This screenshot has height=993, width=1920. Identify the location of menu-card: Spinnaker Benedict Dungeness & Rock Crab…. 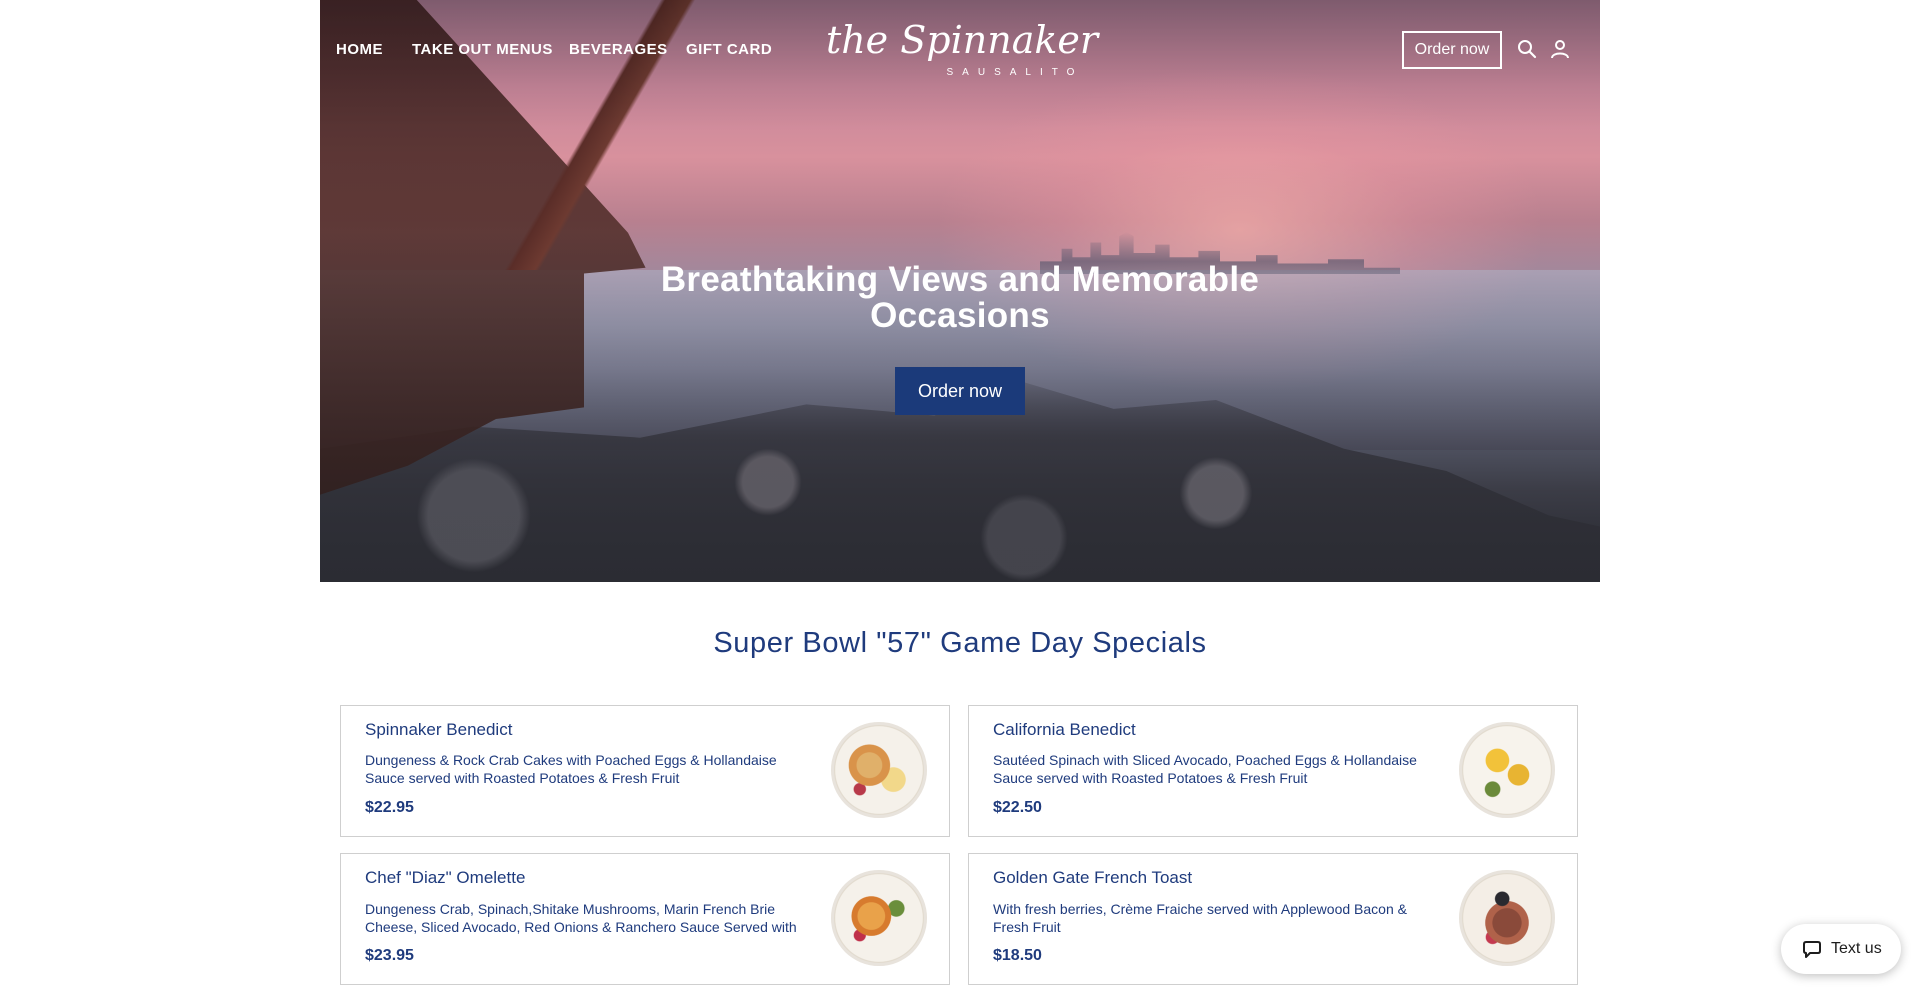
(645, 771).